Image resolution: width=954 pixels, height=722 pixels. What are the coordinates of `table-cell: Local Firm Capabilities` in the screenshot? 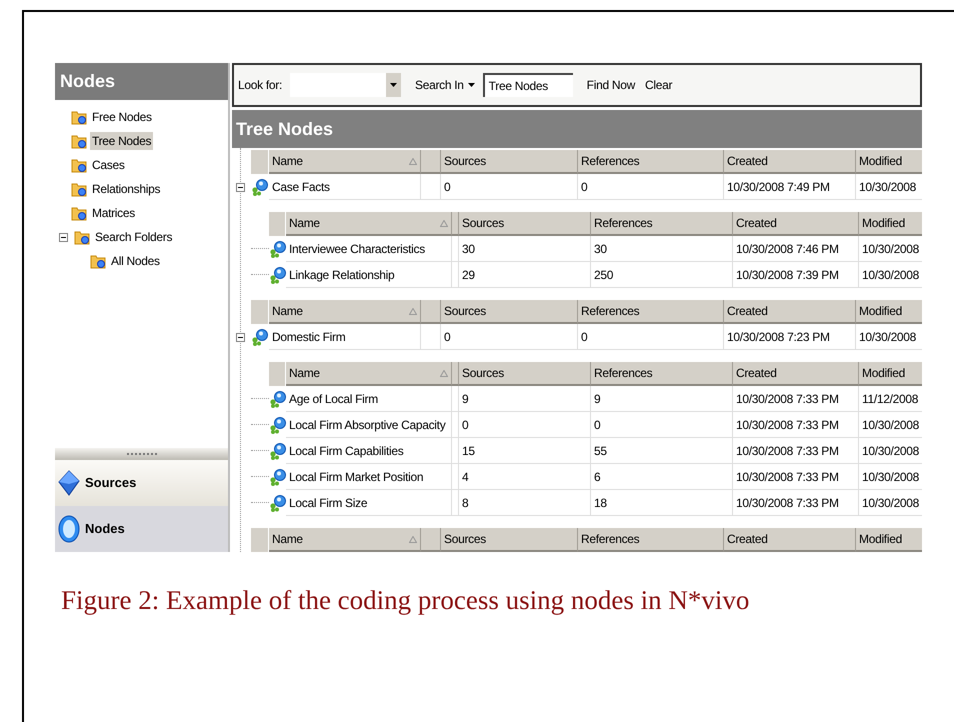 It's located at (369, 451).